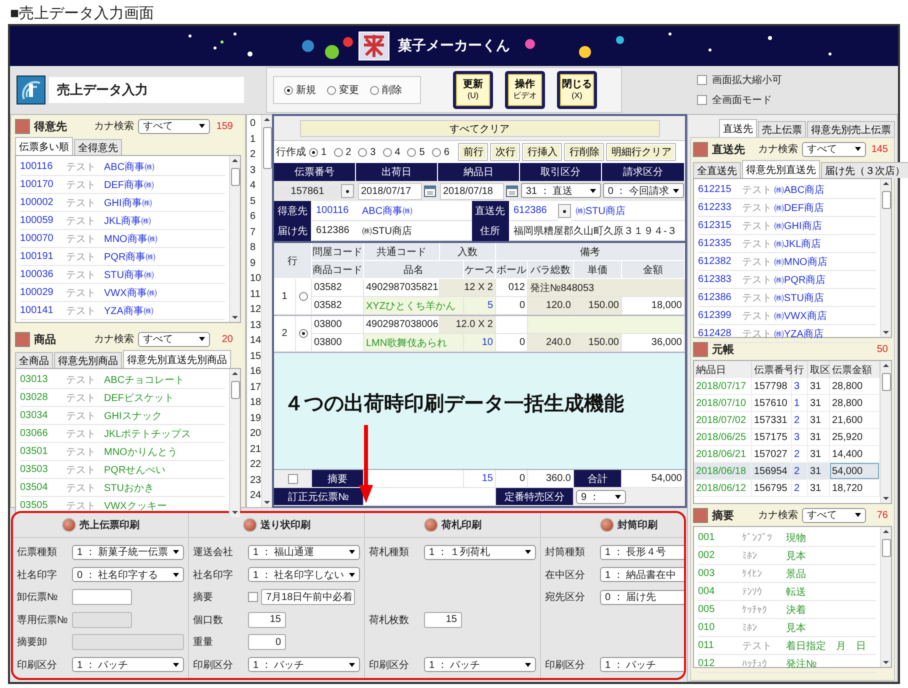  What do you see at coordinates (128, 552) in the screenshot?
I see `dropdown: 1 ： 新菓子統一伝票` at bounding box center [128, 552].